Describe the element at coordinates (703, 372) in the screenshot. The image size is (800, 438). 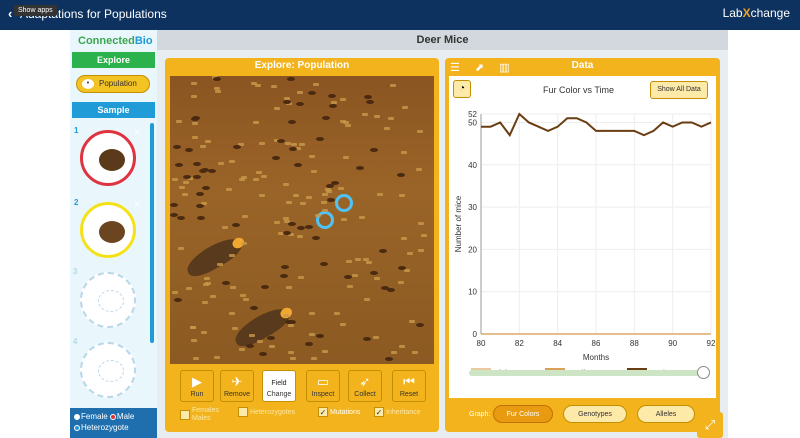
I see `slider-knob` at that location.